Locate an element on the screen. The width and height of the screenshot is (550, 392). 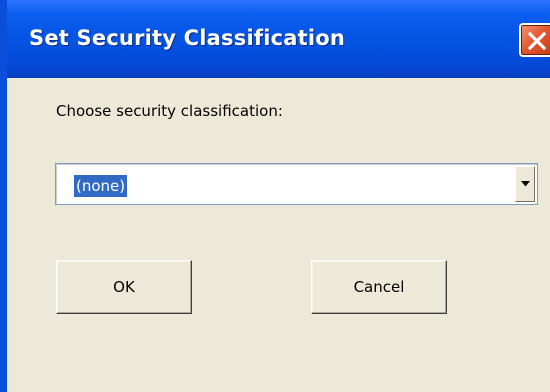
cancel-button: Cancel is located at coordinates (379, 287).